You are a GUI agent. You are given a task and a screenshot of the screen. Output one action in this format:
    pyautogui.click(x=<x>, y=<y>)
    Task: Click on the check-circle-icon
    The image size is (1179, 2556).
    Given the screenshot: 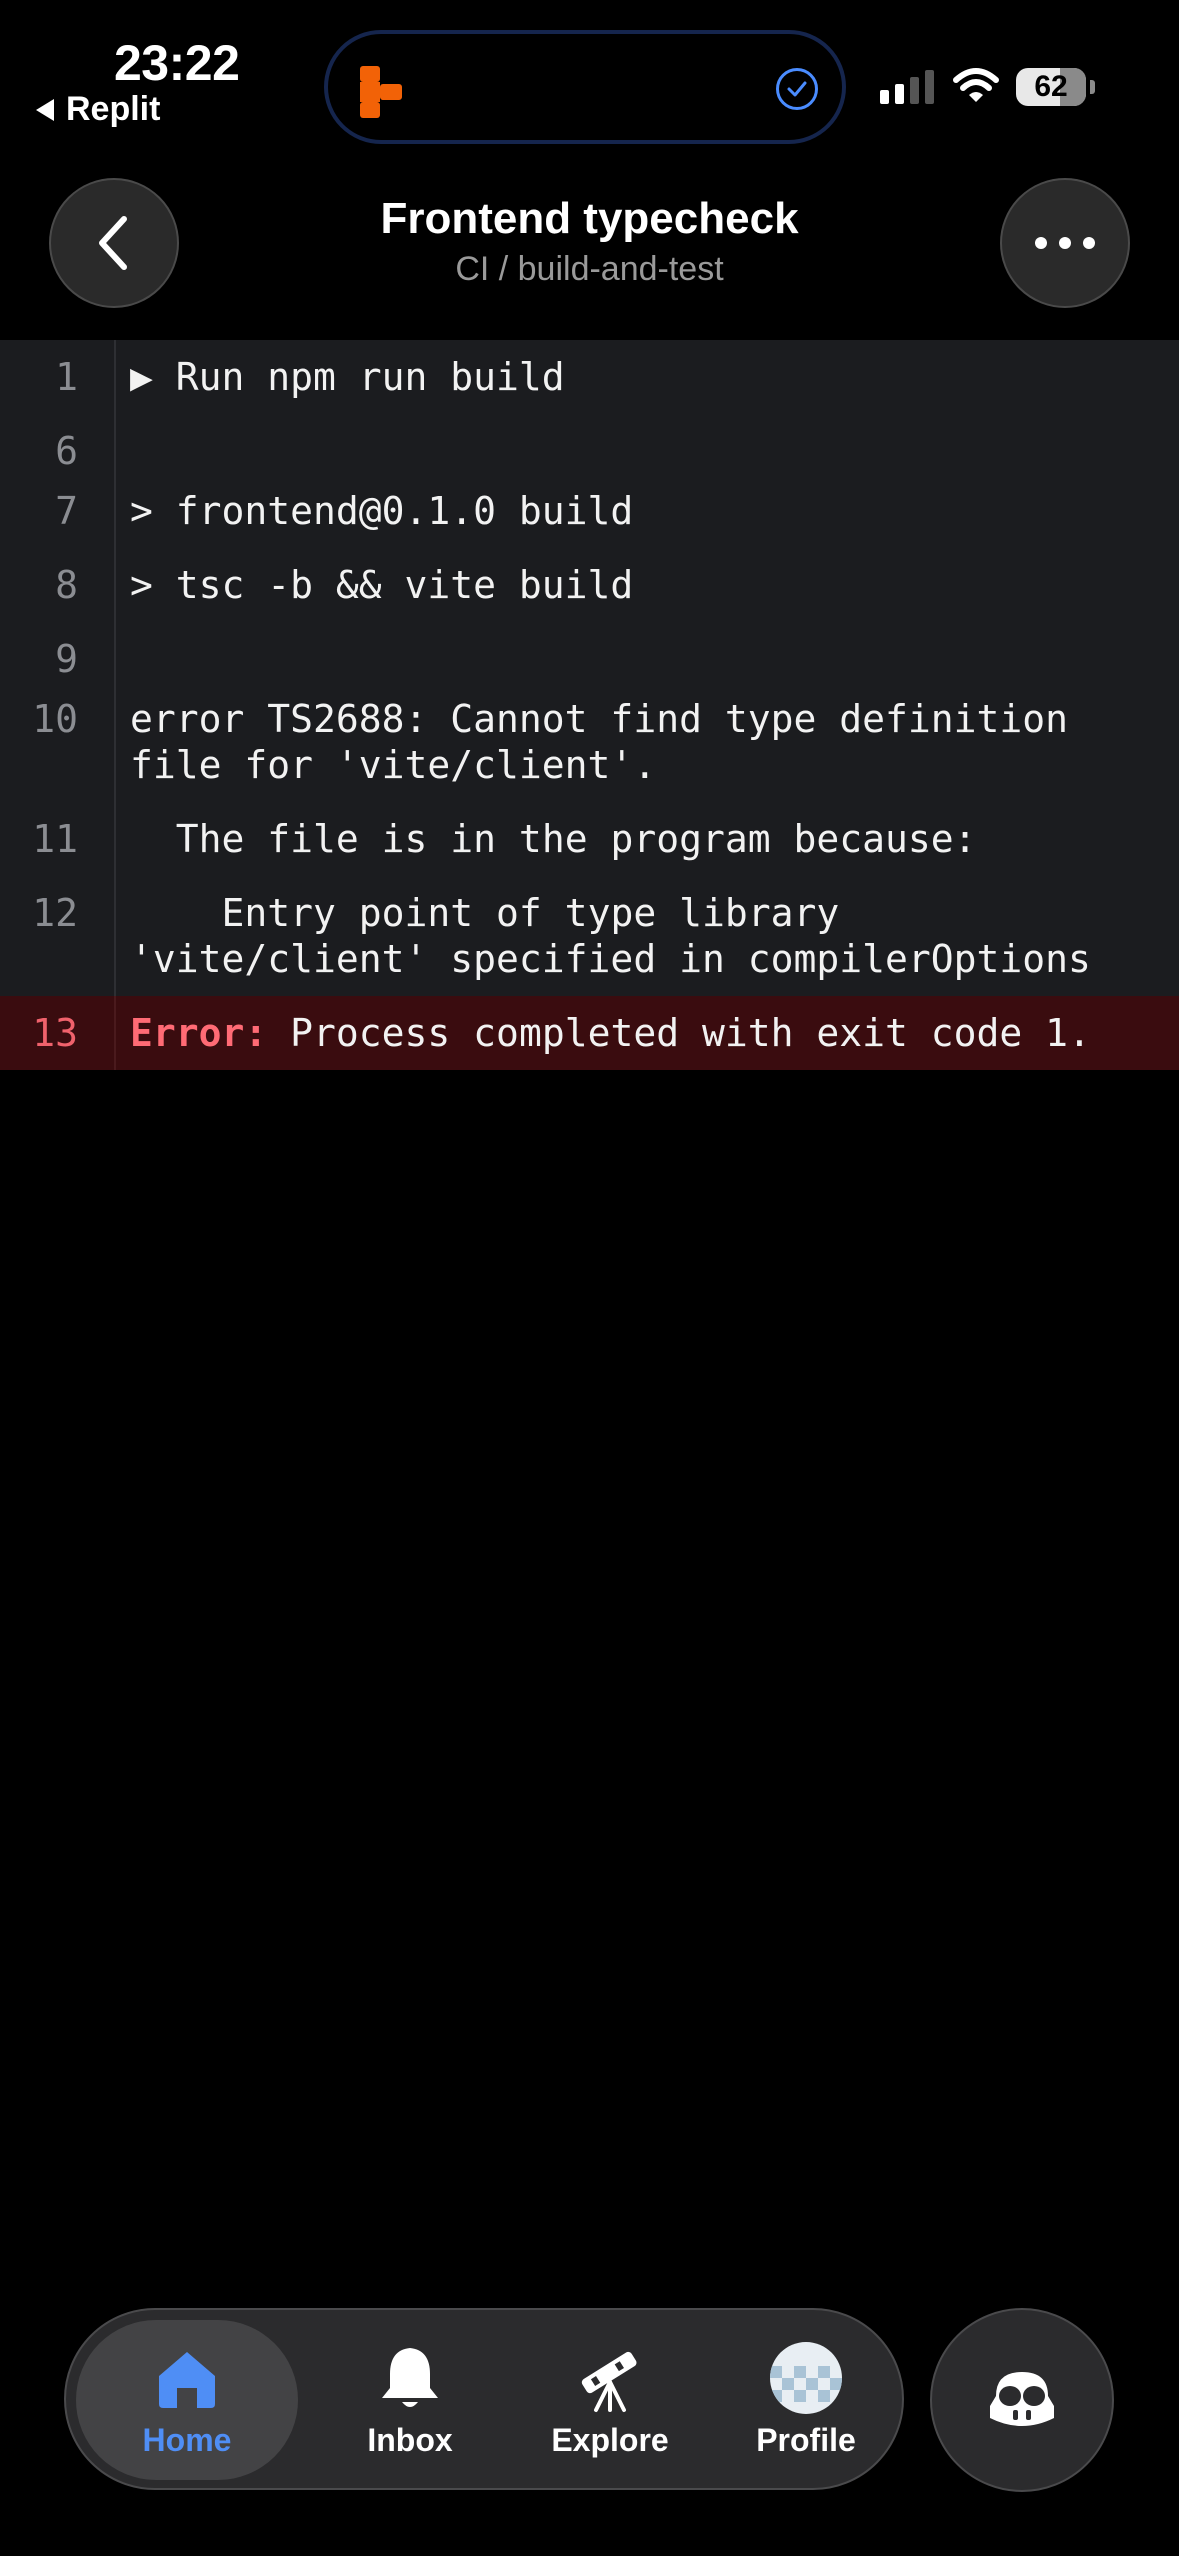 What is the action you would take?
    pyautogui.click(x=797, y=89)
    